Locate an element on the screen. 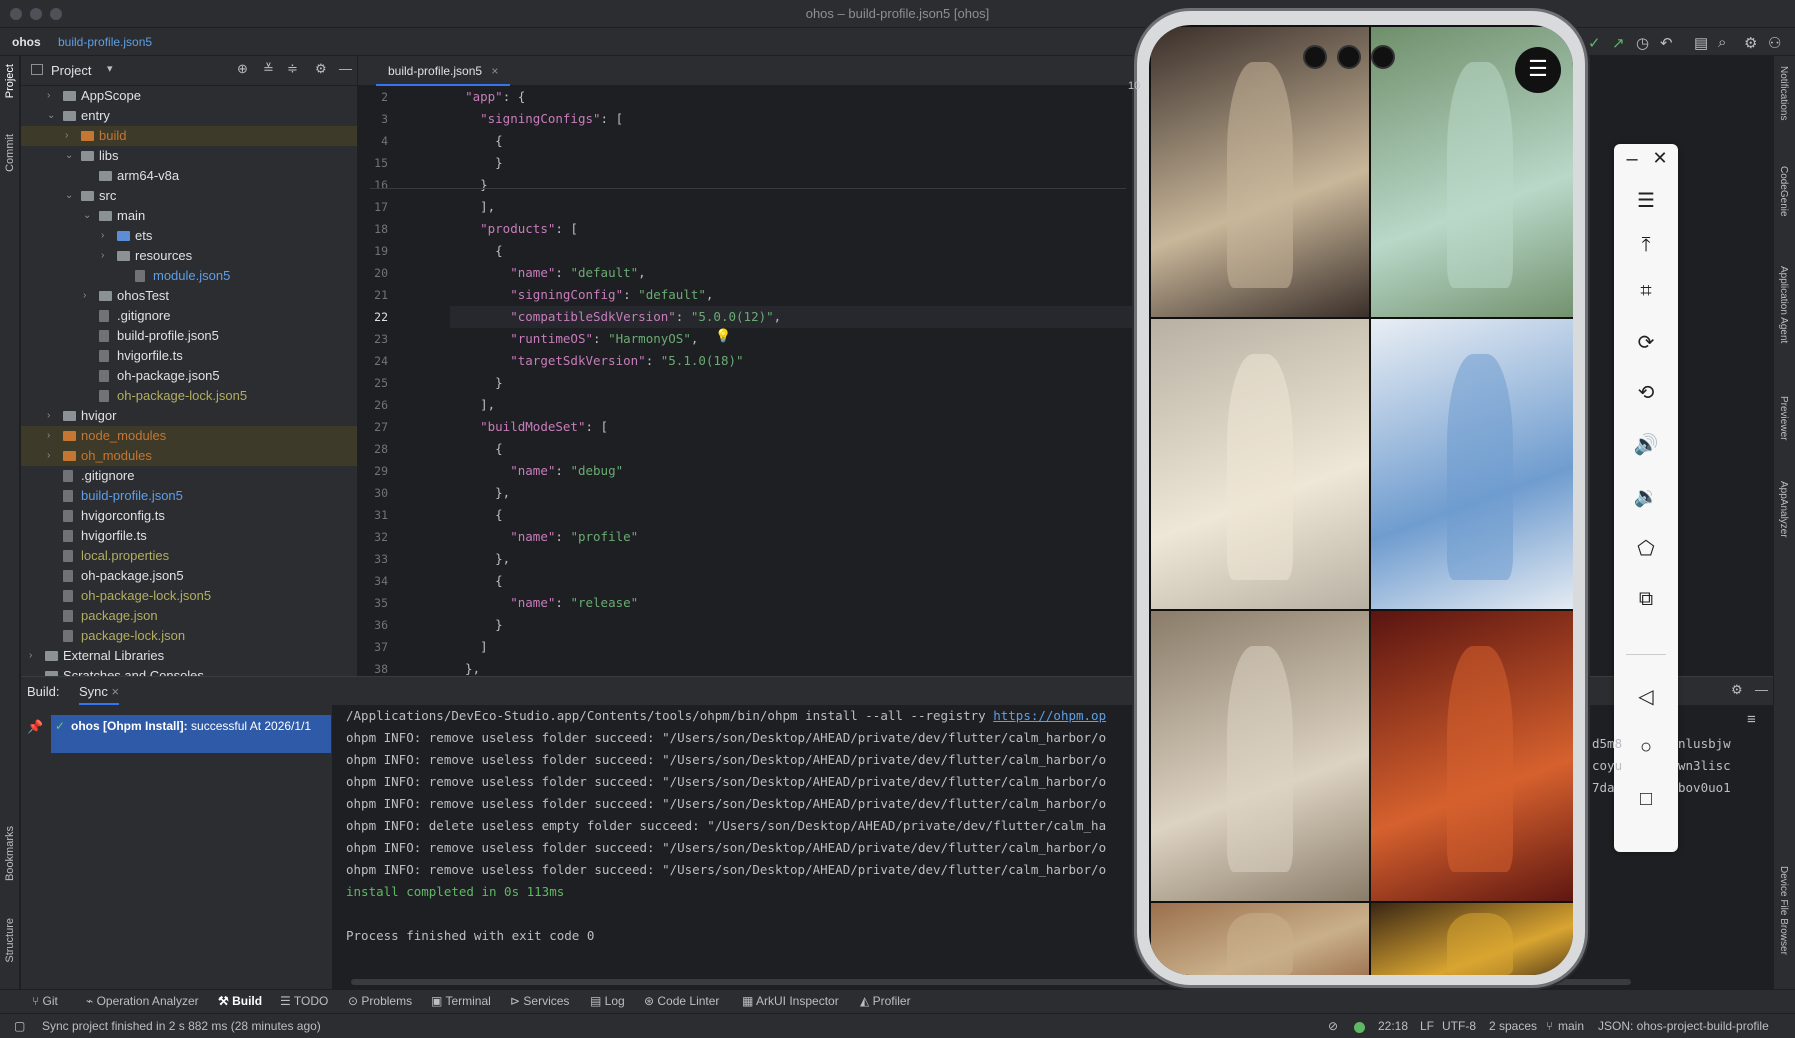 The height and width of the screenshot is (1038, 1795). tree-item: package-lock.json is located at coordinates (189, 636).